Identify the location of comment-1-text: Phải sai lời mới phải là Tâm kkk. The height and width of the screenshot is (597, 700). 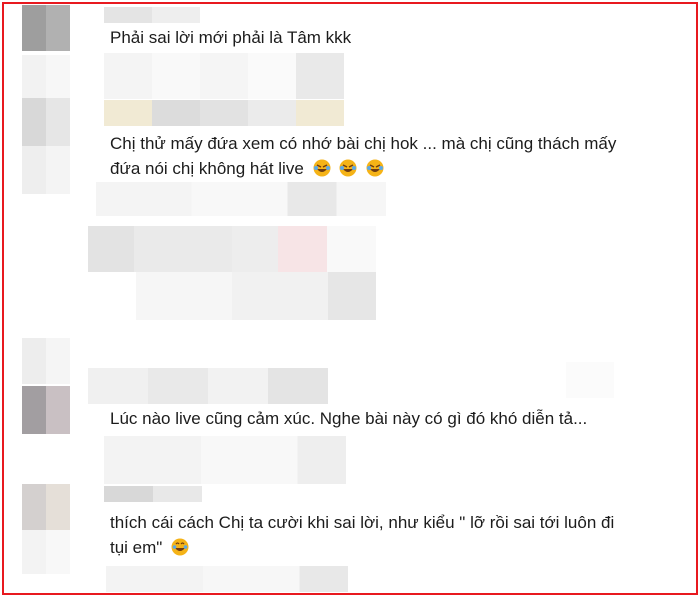
(231, 37).